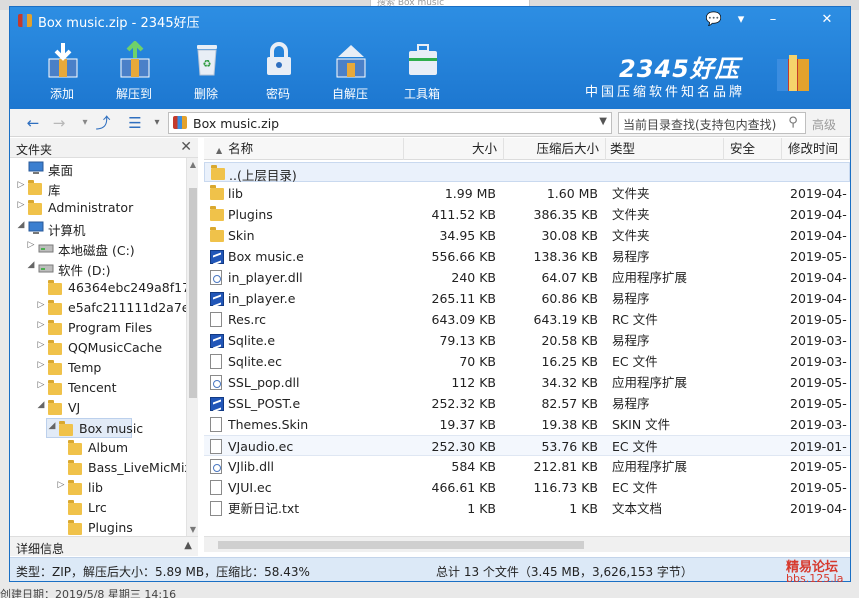  What do you see at coordinates (193, 529) in the screenshot?
I see `scroll-down-icon: ▼` at bounding box center [193, 529].